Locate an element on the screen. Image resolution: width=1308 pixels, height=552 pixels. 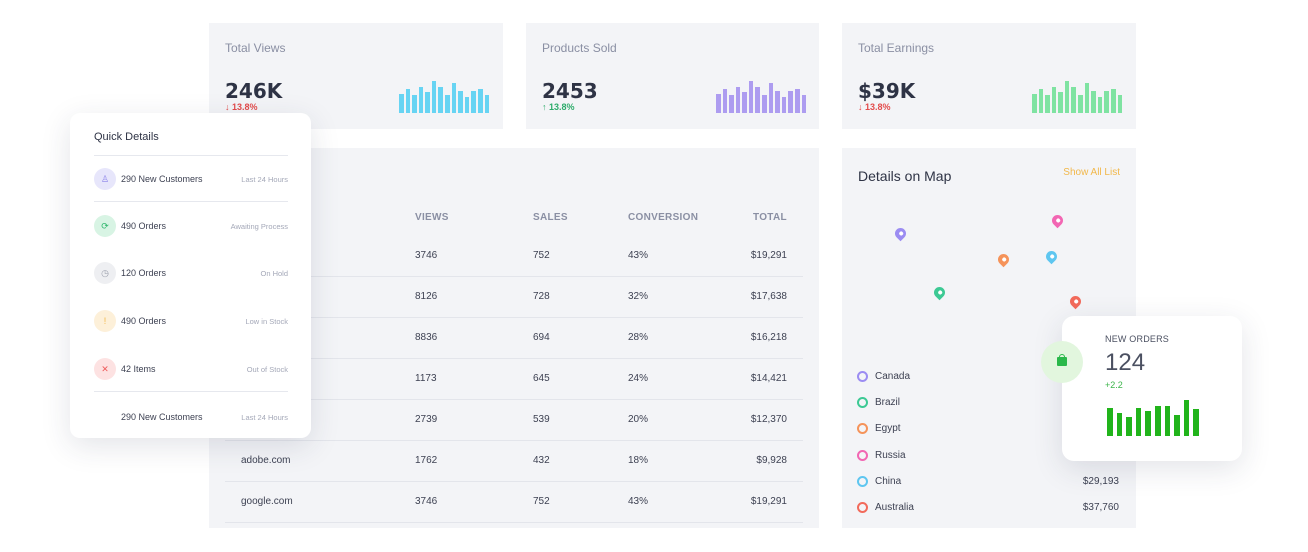
new-orders-card: NEW ORDERS 124 +2.2 is located at coordinates (1152, 388).